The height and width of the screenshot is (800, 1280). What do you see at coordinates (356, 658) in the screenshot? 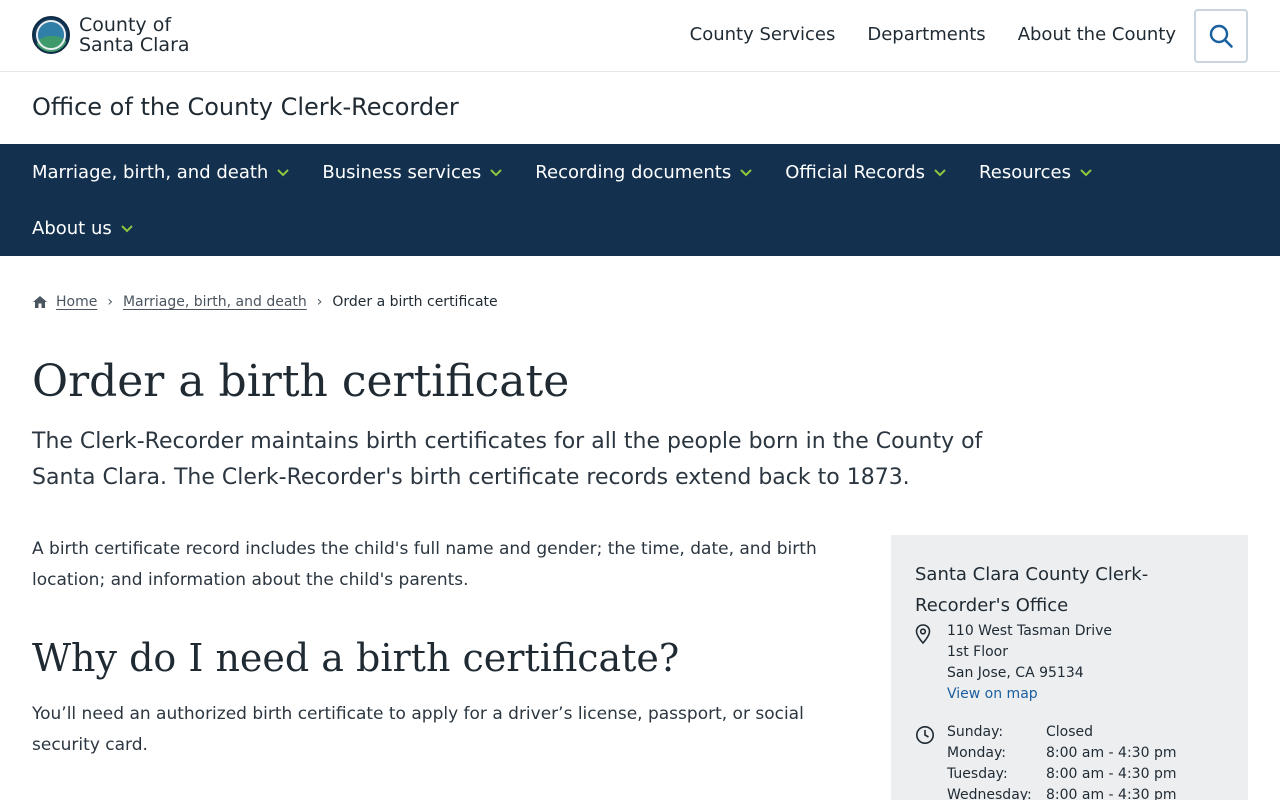
I see `section-heading: Why do I need a birth certificate?` at bounding box center [356, 658].